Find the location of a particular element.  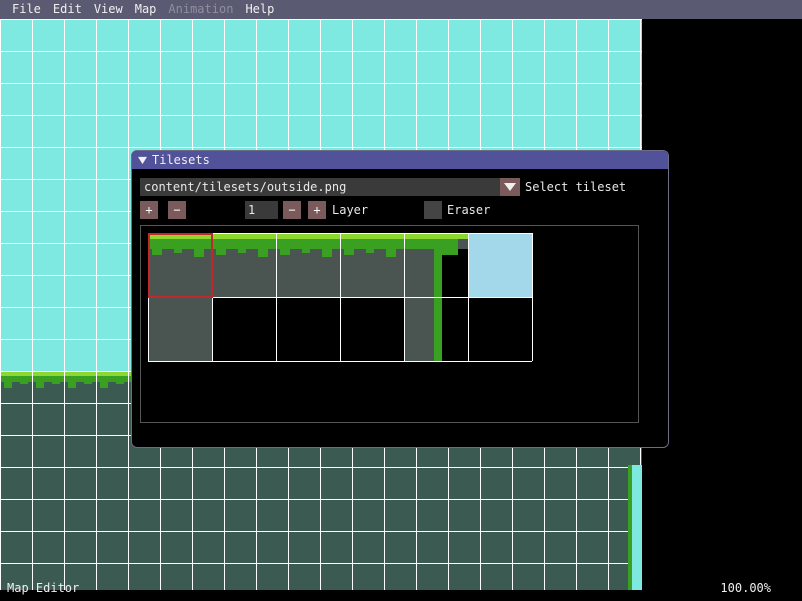

select-tileset-label: Select tileset is located at coordinates (576, 187).